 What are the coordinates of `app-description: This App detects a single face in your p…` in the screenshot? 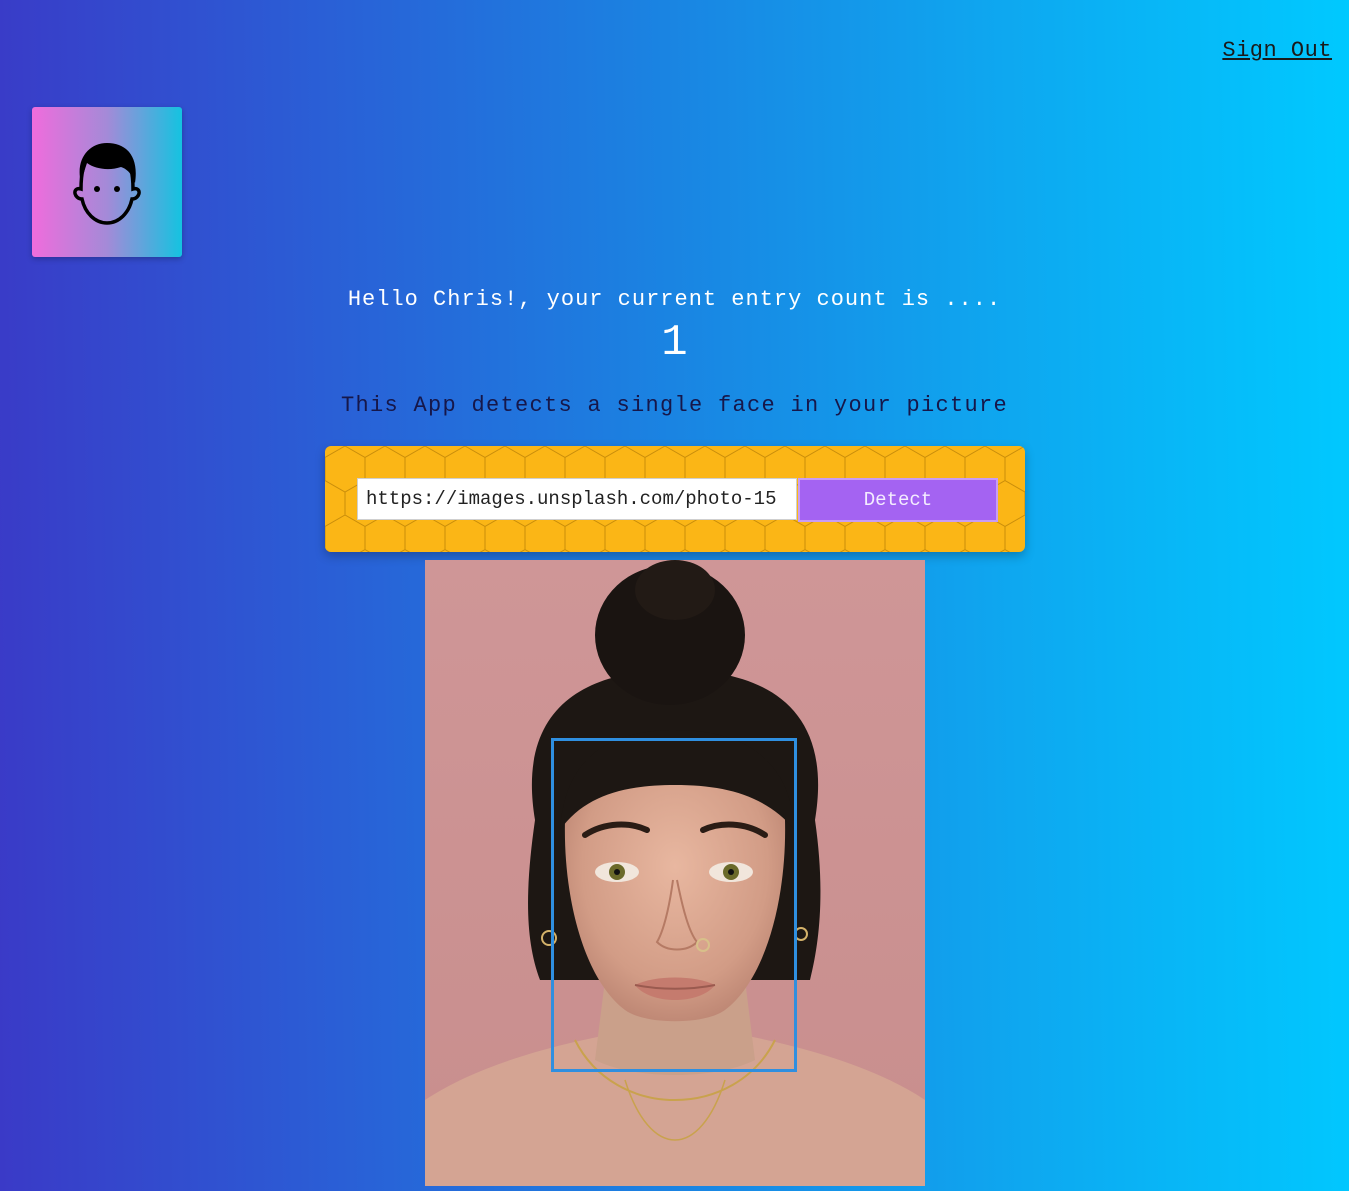 It's located at (674, 405).